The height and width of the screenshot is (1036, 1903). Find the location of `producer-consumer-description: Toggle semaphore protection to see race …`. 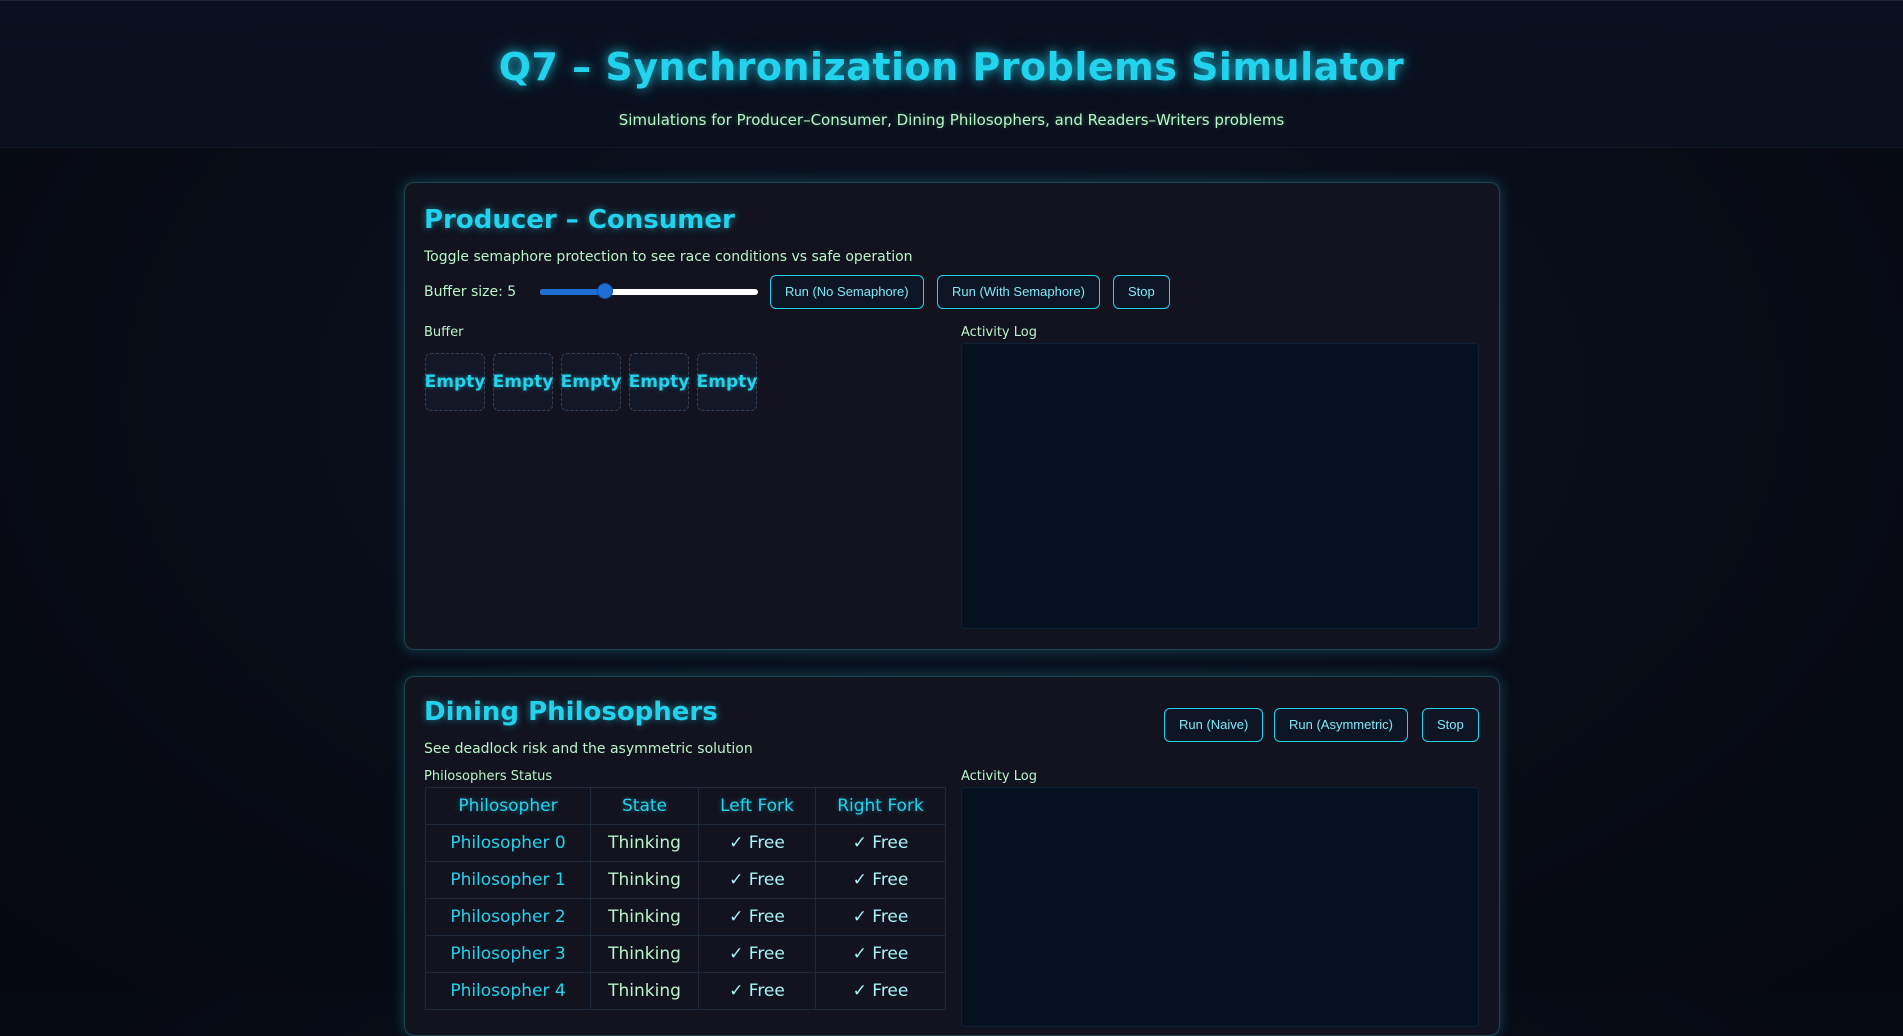

producer-consumer-description: Toggle semaphore protection to see race … is located at coordinates (668, 257).